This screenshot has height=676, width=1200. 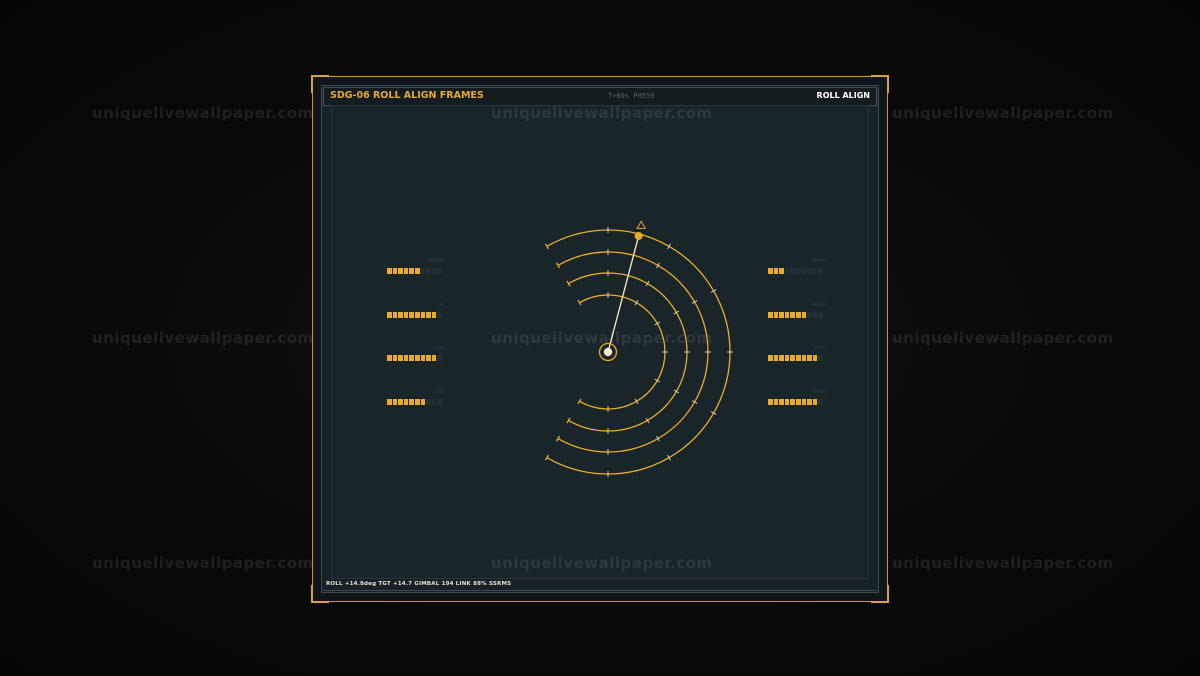 What do you see at coordinates (608, 352) in the screenshot?
I see `dial-hub` at bounding box center [608, 352].